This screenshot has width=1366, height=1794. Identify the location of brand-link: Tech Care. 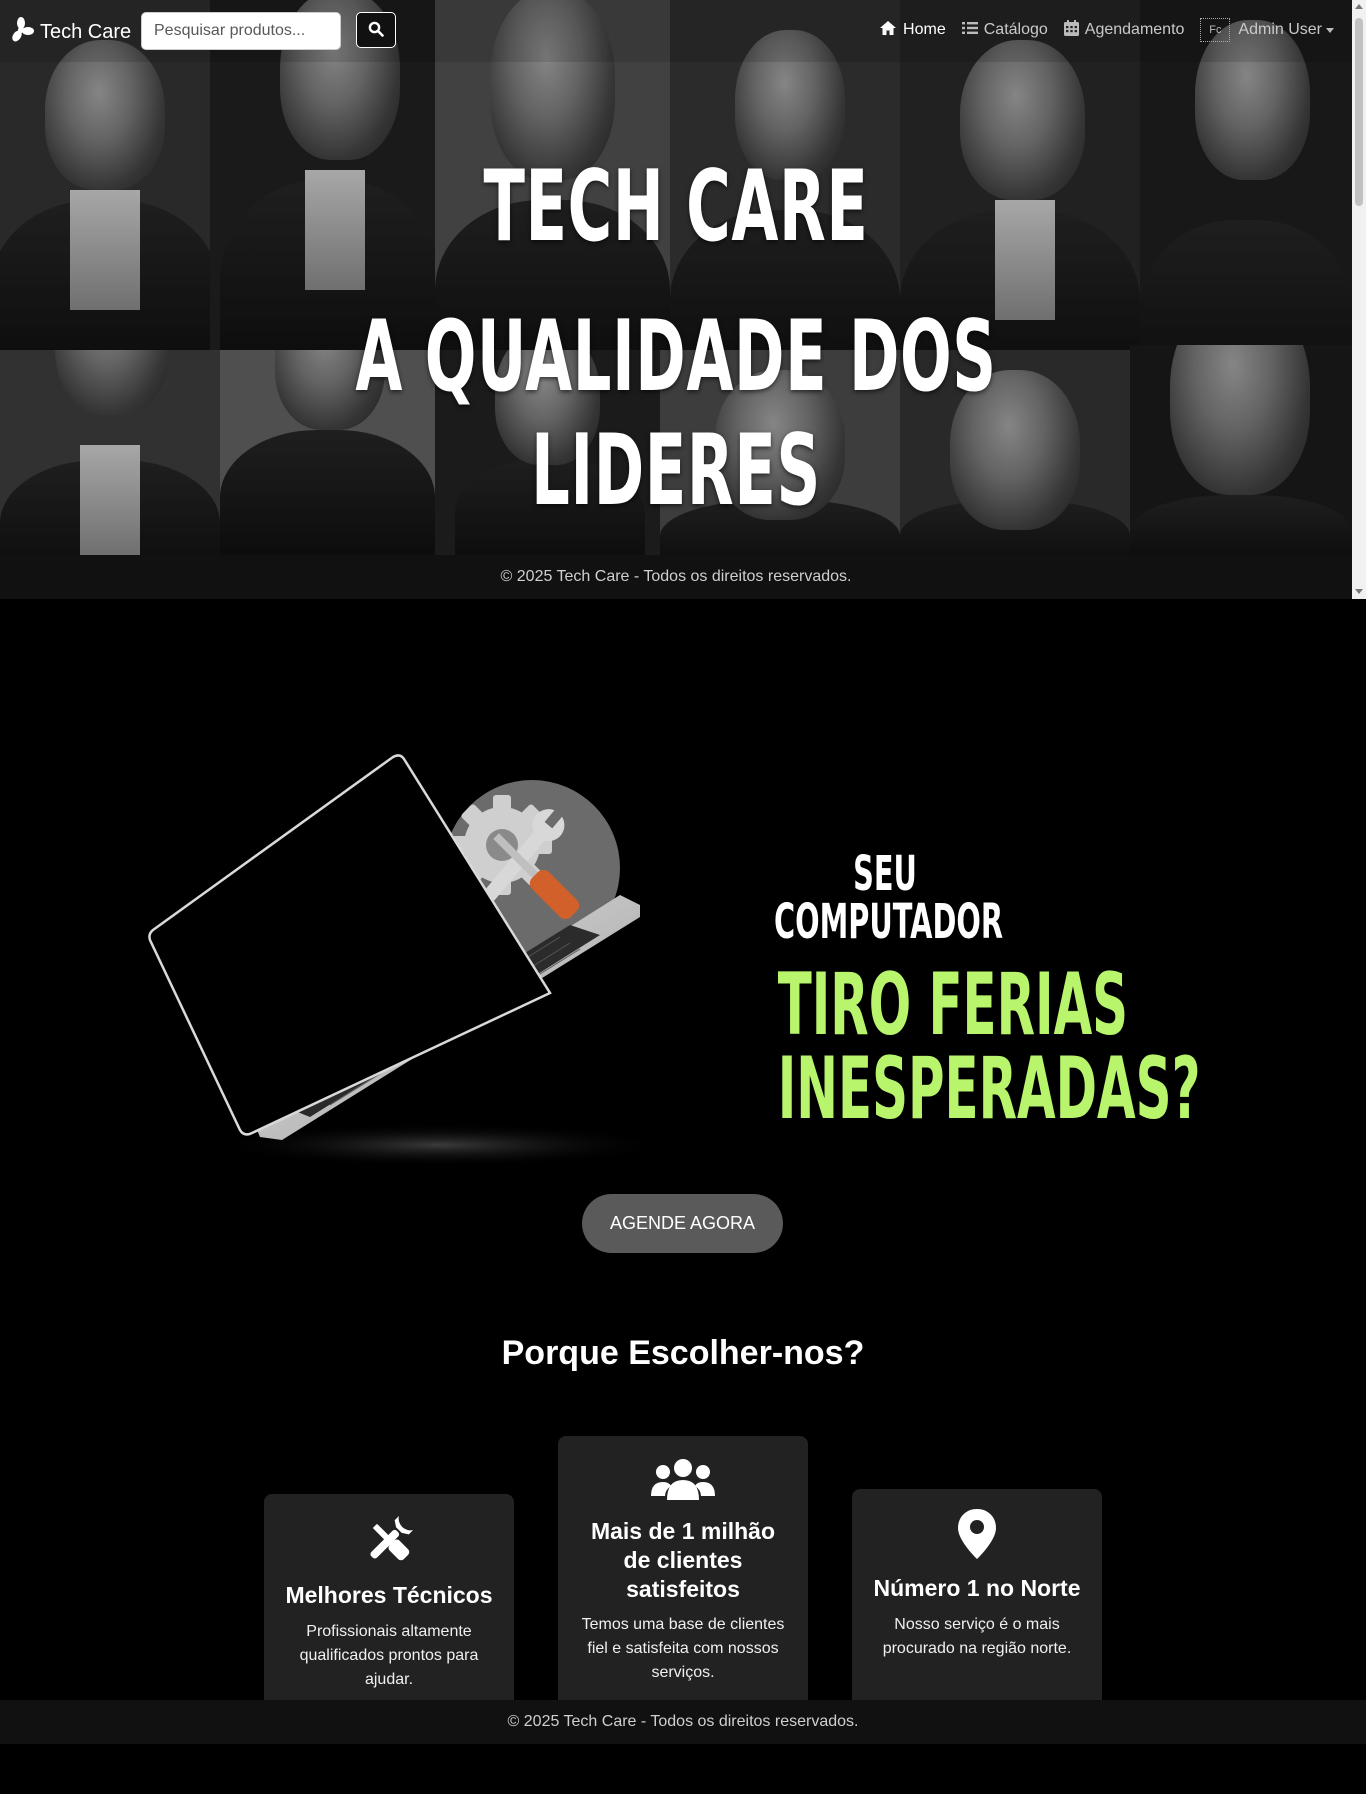
(69, 32).